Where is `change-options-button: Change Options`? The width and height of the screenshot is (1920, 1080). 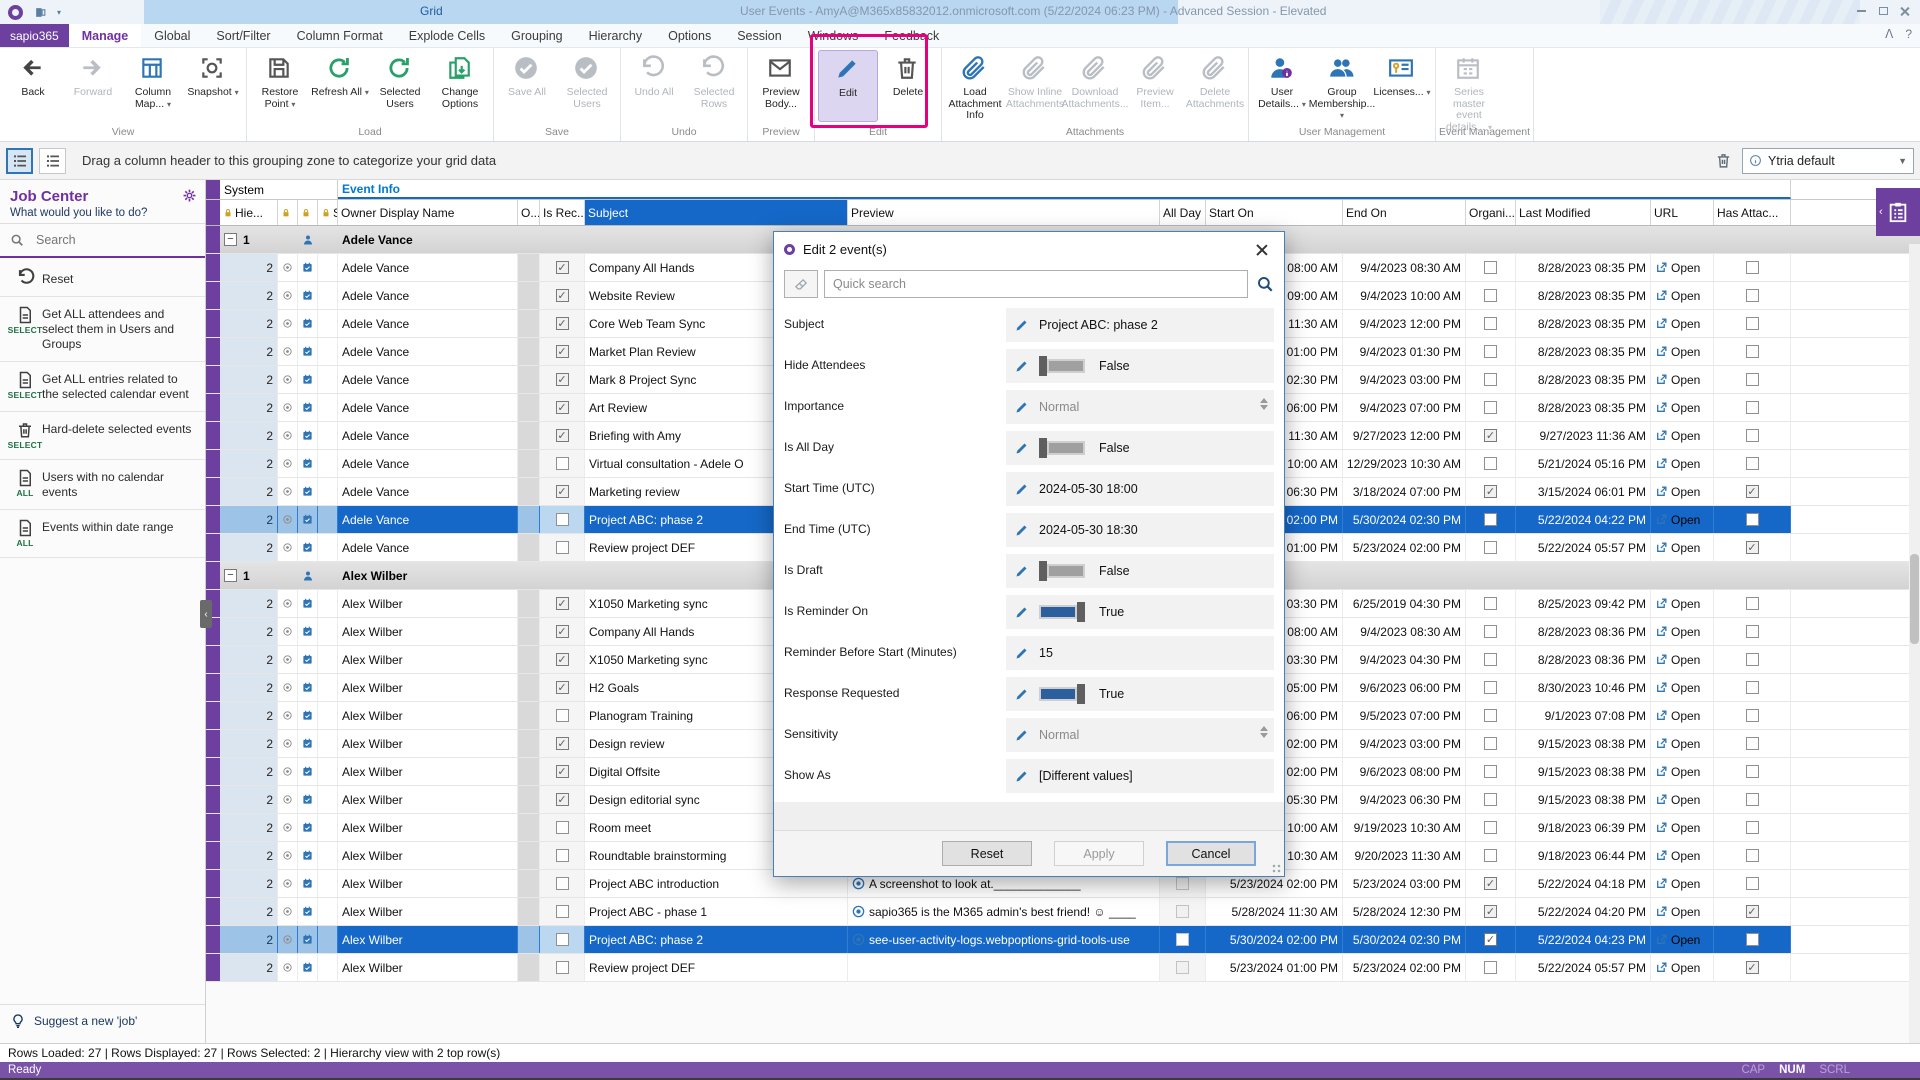 change-options-button: Change Options is located at coordinates (460, 86).